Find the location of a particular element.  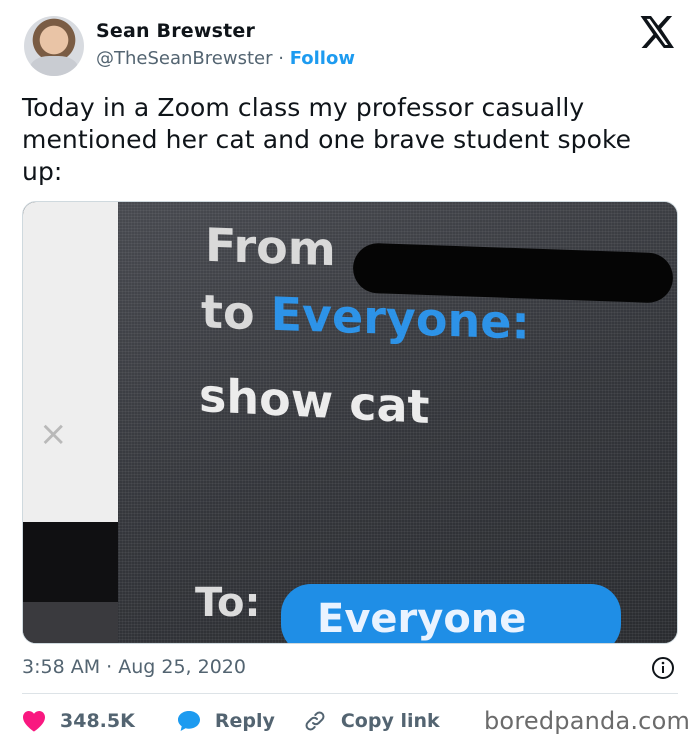

photo-left-panel is located at coordinates (70, 362).